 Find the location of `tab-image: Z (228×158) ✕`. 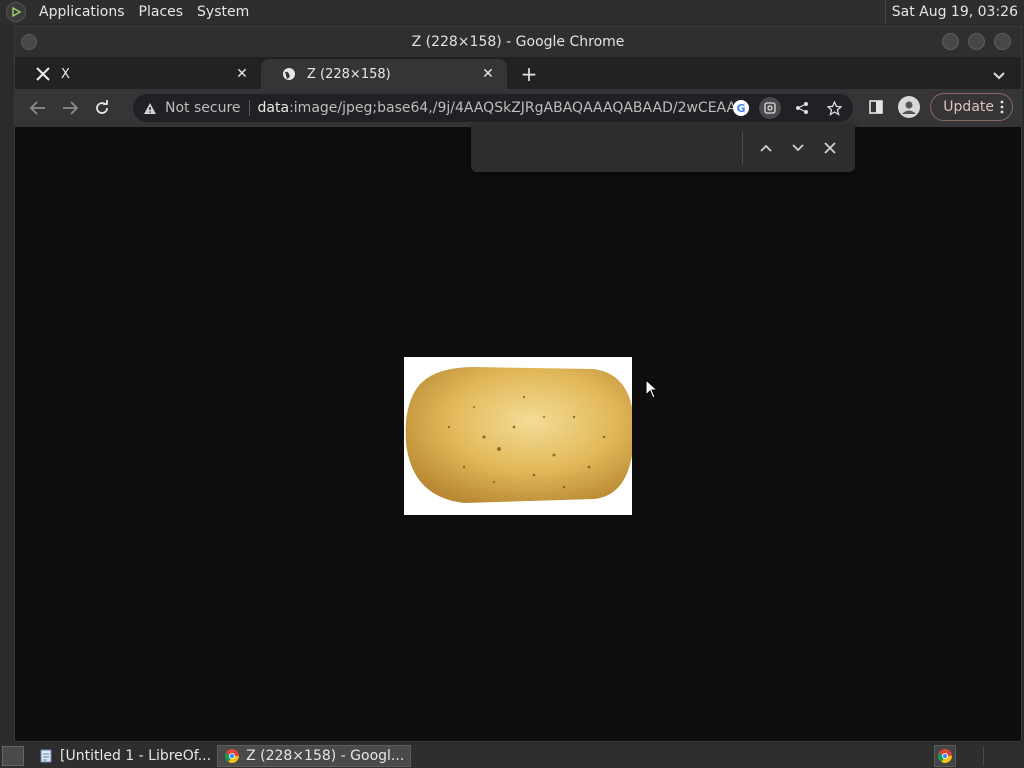

tab-image: Z (228×158) ✕ is located at coordinates (384, 74).